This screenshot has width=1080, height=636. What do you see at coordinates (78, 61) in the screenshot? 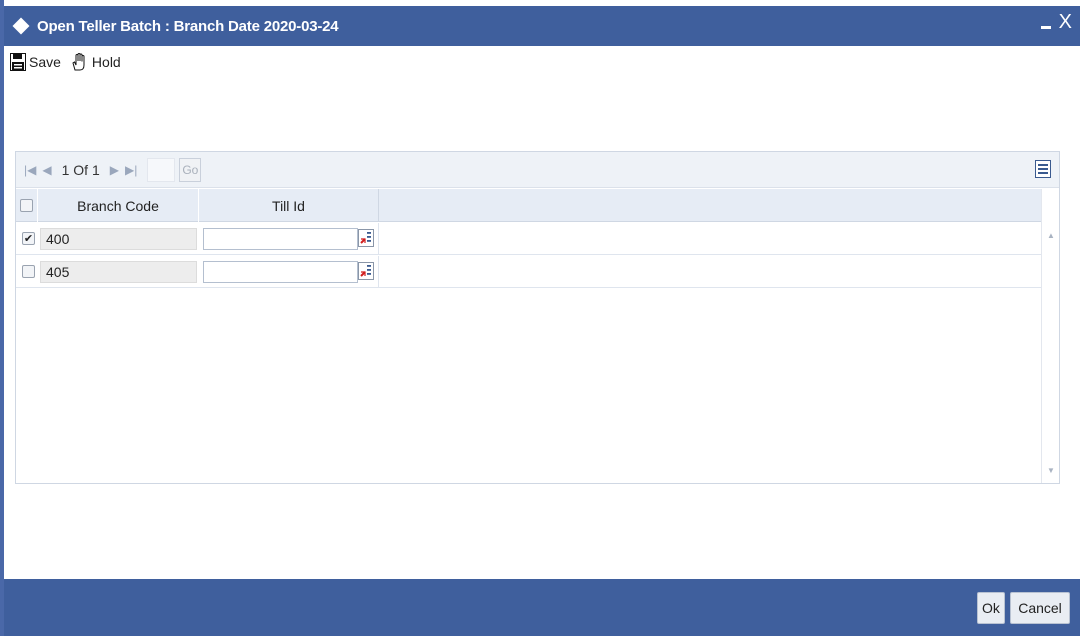
I see `hand-icon` at bounding box center [78, 61].